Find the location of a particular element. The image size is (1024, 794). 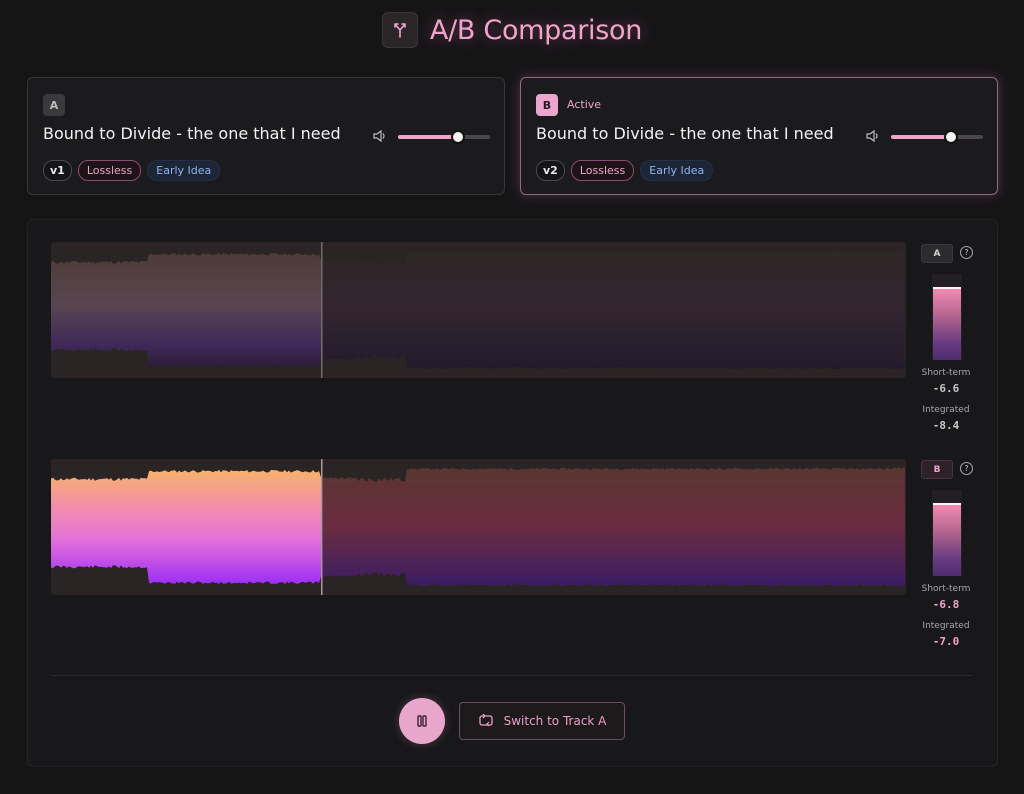

short-term-label-b: Short-term is located at coordinates (946, 589).